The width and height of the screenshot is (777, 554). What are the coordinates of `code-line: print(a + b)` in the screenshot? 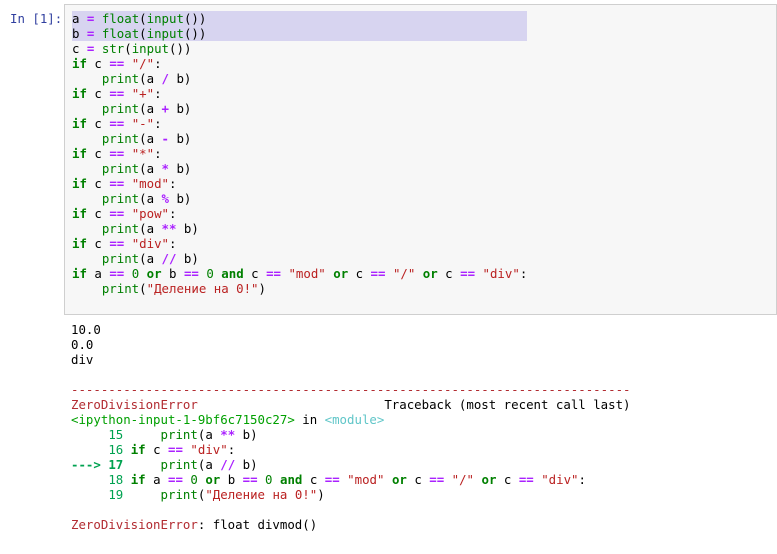 It's located at (146, 108).